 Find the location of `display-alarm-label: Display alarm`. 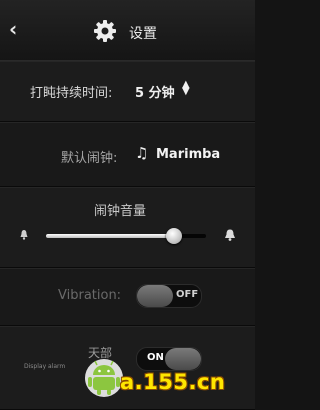

display-alarm-label: Display alarm is located at coordinates (45, 366).